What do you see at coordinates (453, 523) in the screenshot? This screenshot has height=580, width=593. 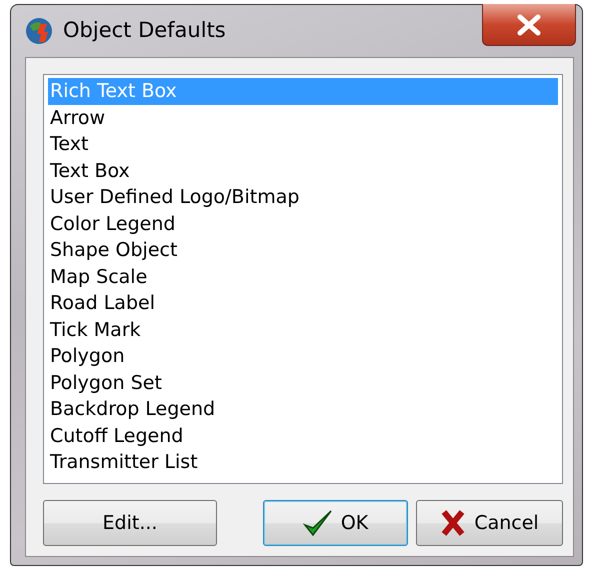 I see `cross-icon` at bounding box center [453, 523].